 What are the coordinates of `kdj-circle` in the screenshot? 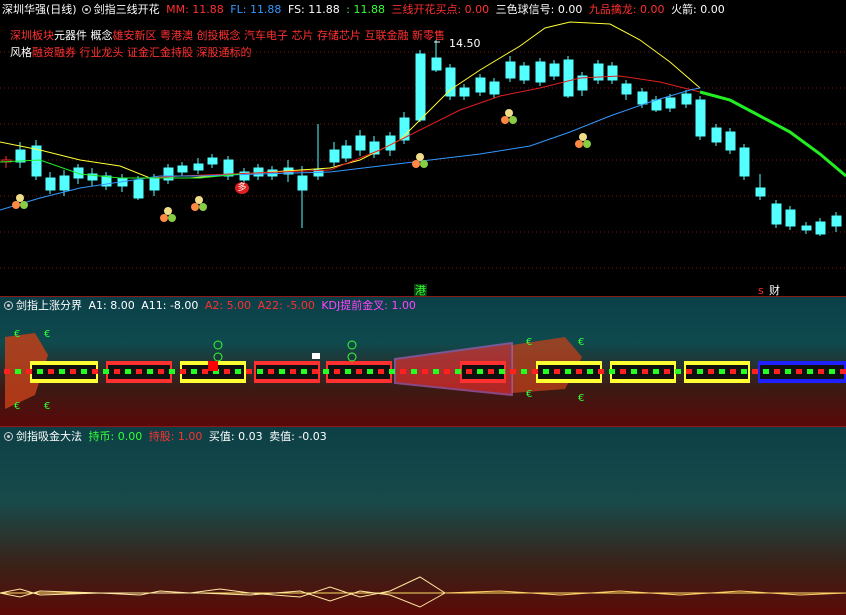 It's located at (352, 357).